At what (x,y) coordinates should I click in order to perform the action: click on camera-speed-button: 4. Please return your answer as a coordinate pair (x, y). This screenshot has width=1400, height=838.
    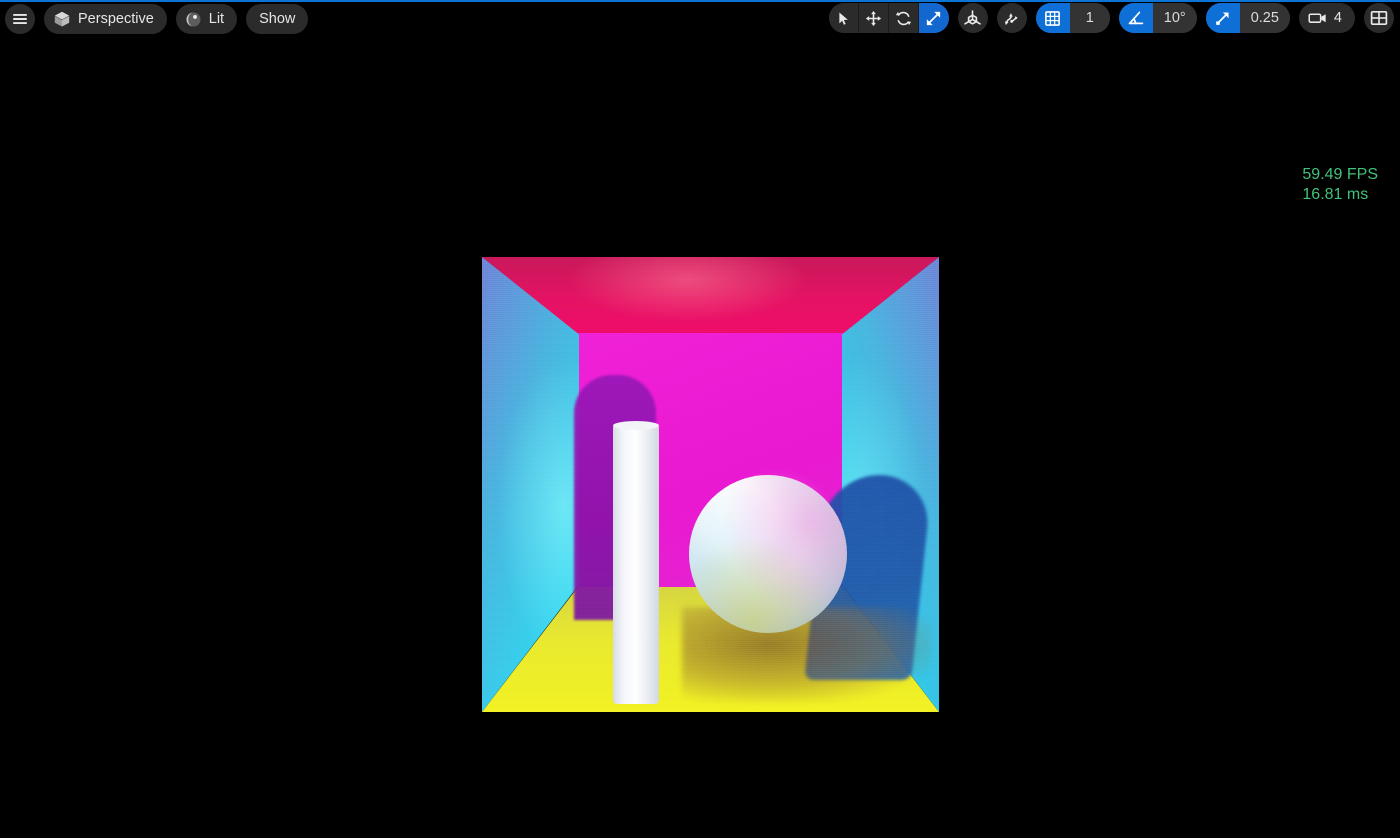
    Looking at the image, I should click on (1326, 18).